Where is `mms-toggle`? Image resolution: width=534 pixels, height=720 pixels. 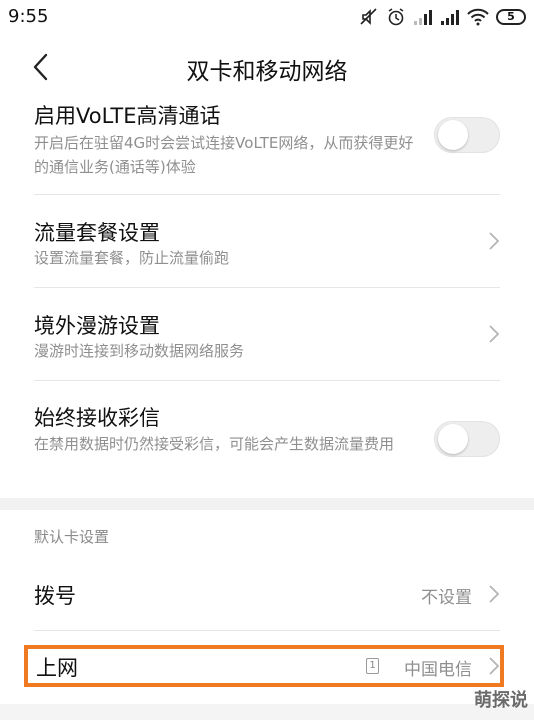
mms-toggle is located at coordinates (467, 439).